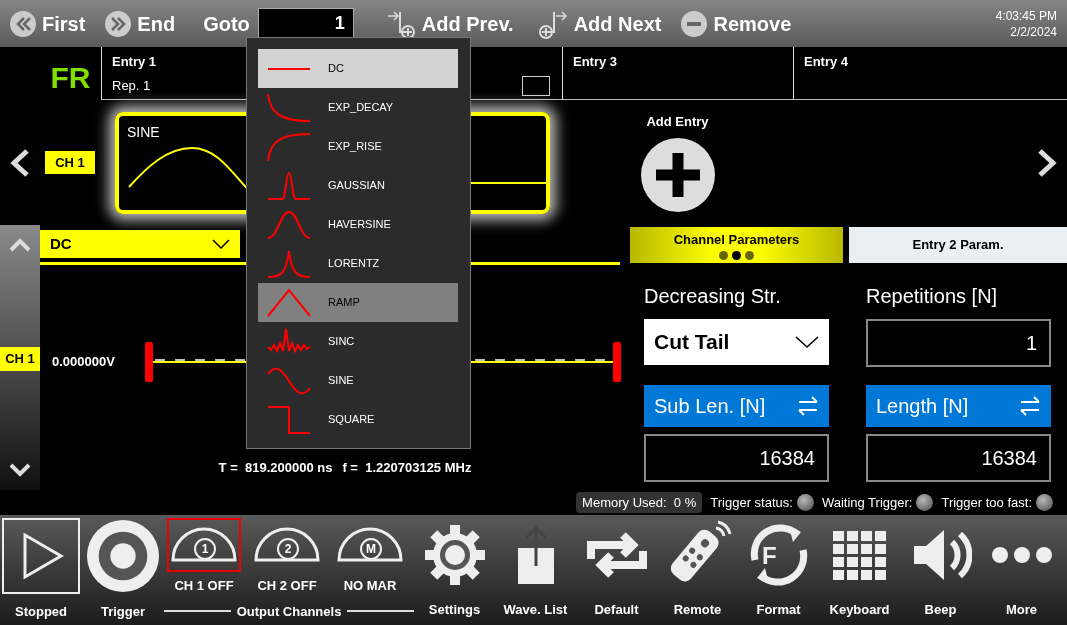 This screenshot has width=1067, height=625. Describe the element at coordinates (677, 121) in the screenshot. I see `add-entry-label: Add Entry` at that location.